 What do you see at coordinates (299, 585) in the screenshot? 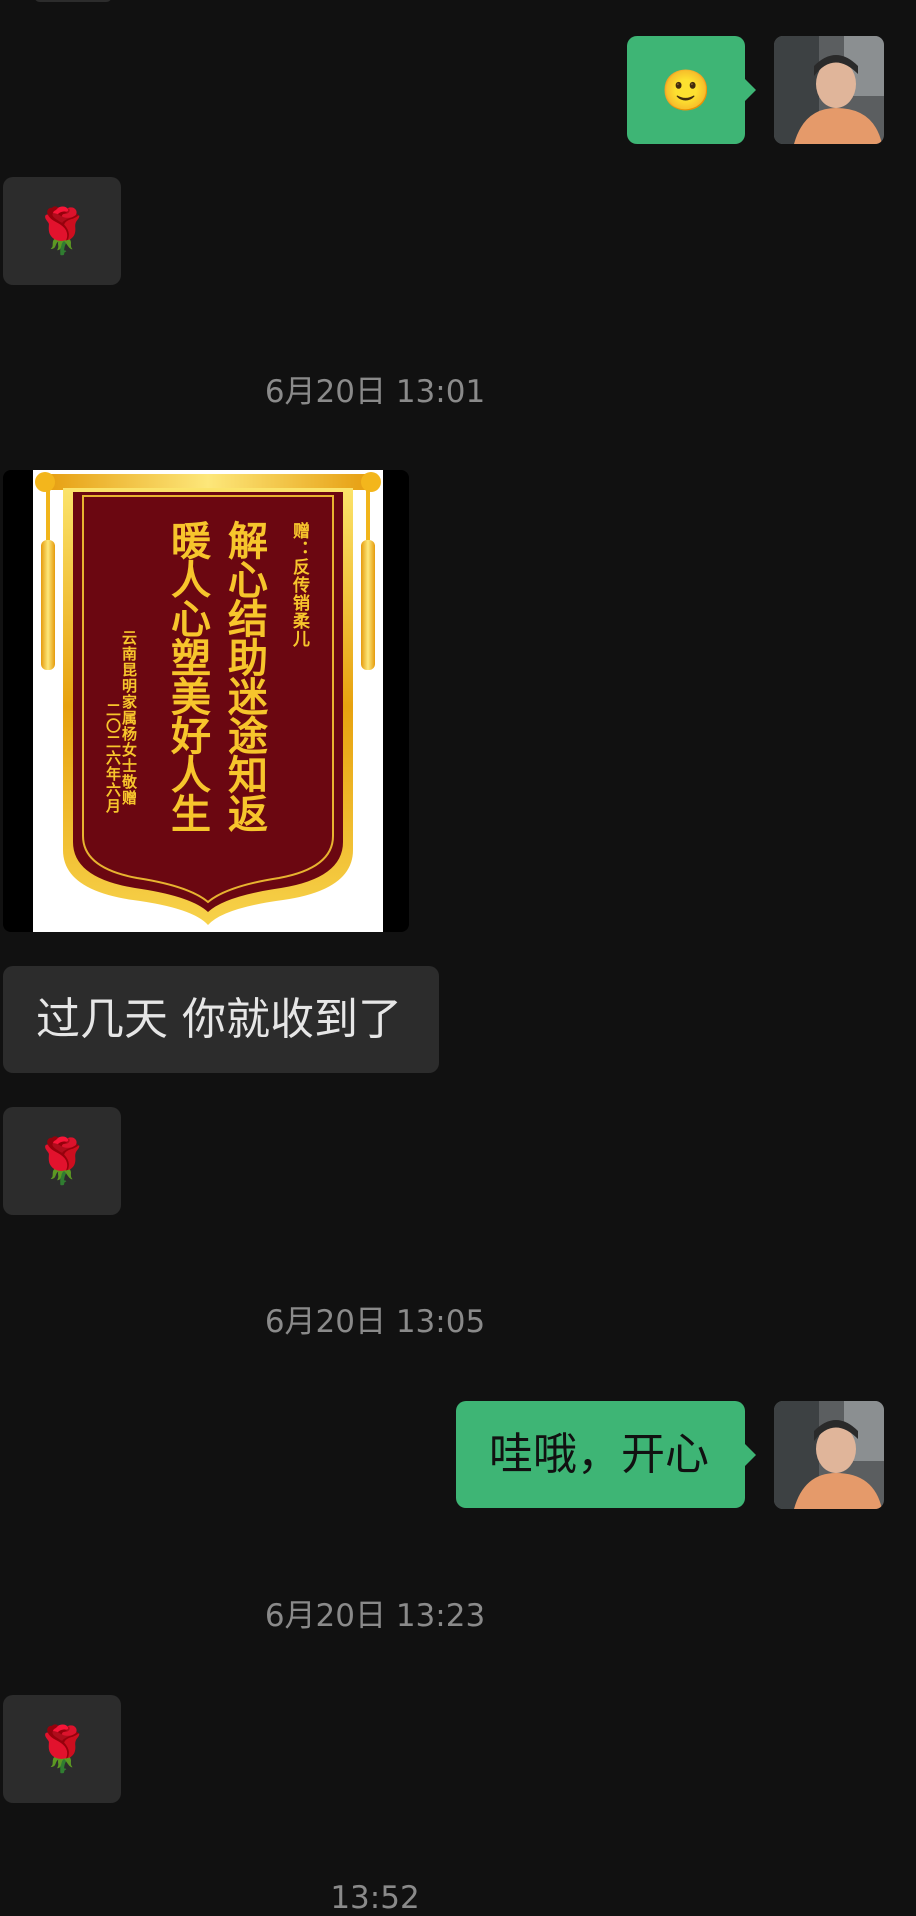
I see `banner-dedication: 赠：反传销柔儿` at bounding box center [299, 585].